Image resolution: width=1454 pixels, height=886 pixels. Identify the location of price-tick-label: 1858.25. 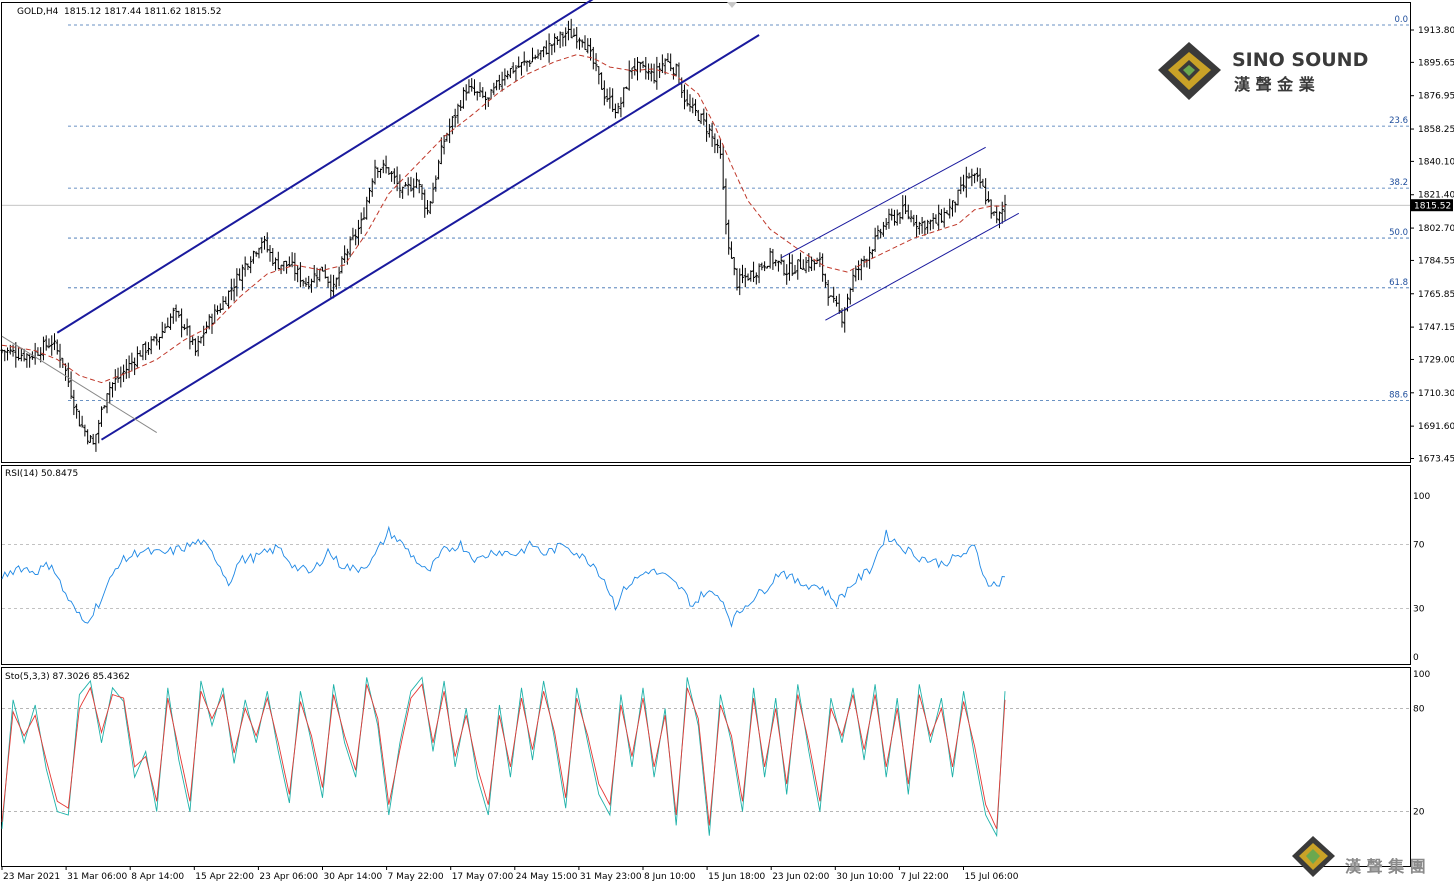
(1436, 130).